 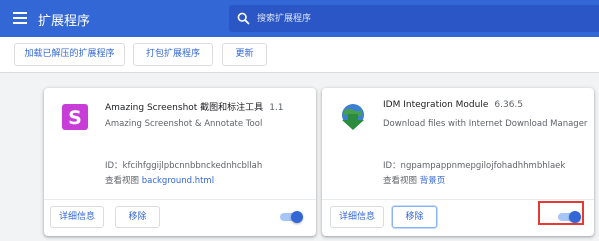 I want to click on svg-text: S, so click(x=75, y=118).